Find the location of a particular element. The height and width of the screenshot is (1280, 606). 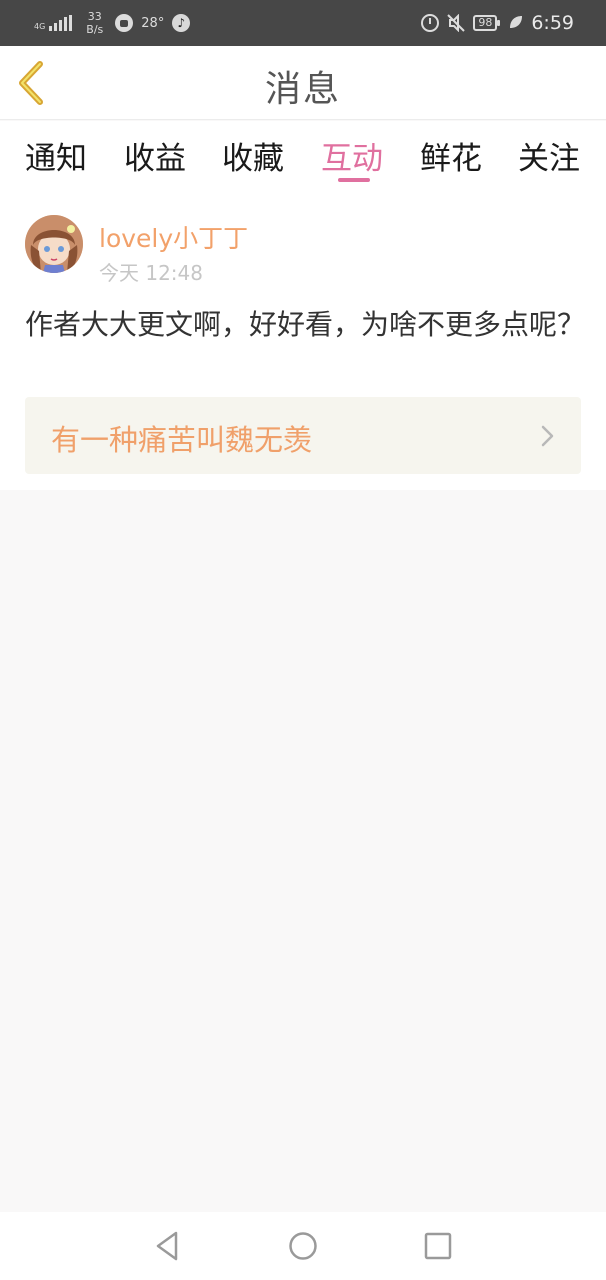

referenced-work-link: 有一种痛苦叫魏无羡 is located at coordinates (303, 435).